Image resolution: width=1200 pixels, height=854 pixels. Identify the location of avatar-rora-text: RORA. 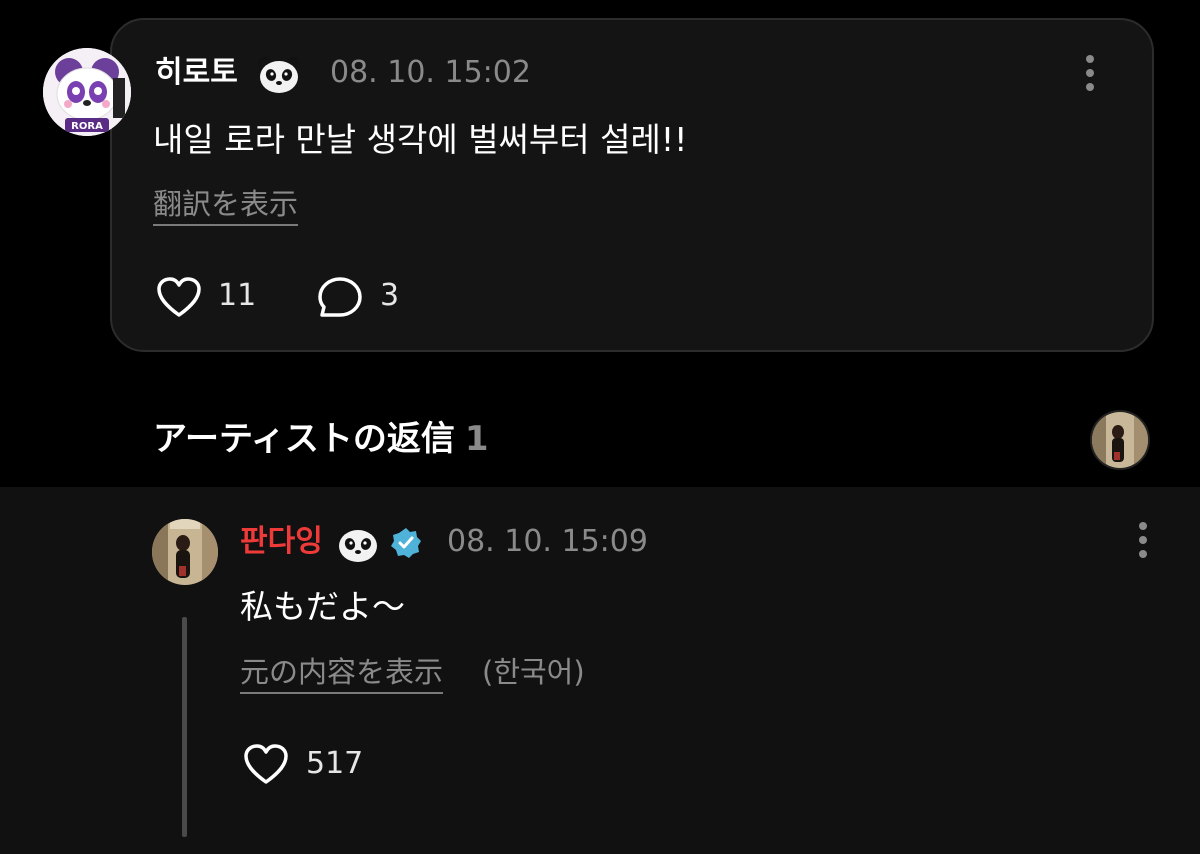
(87, 126).